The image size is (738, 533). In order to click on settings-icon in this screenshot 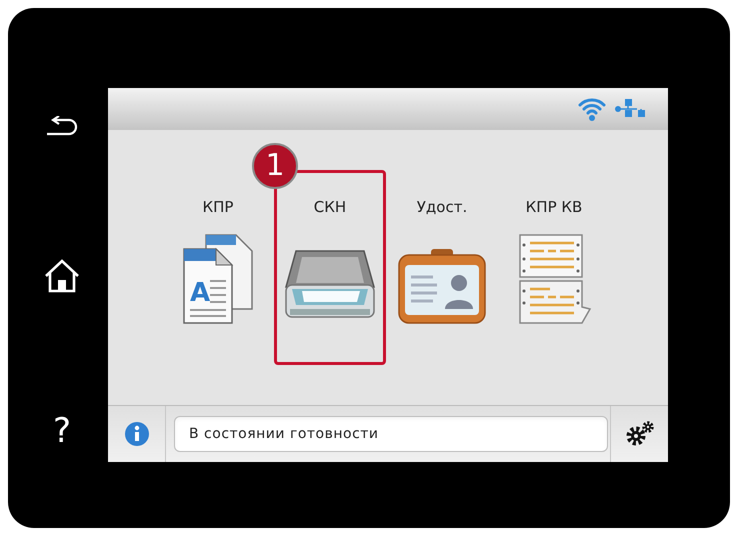, I will do `click(639, 434)`.